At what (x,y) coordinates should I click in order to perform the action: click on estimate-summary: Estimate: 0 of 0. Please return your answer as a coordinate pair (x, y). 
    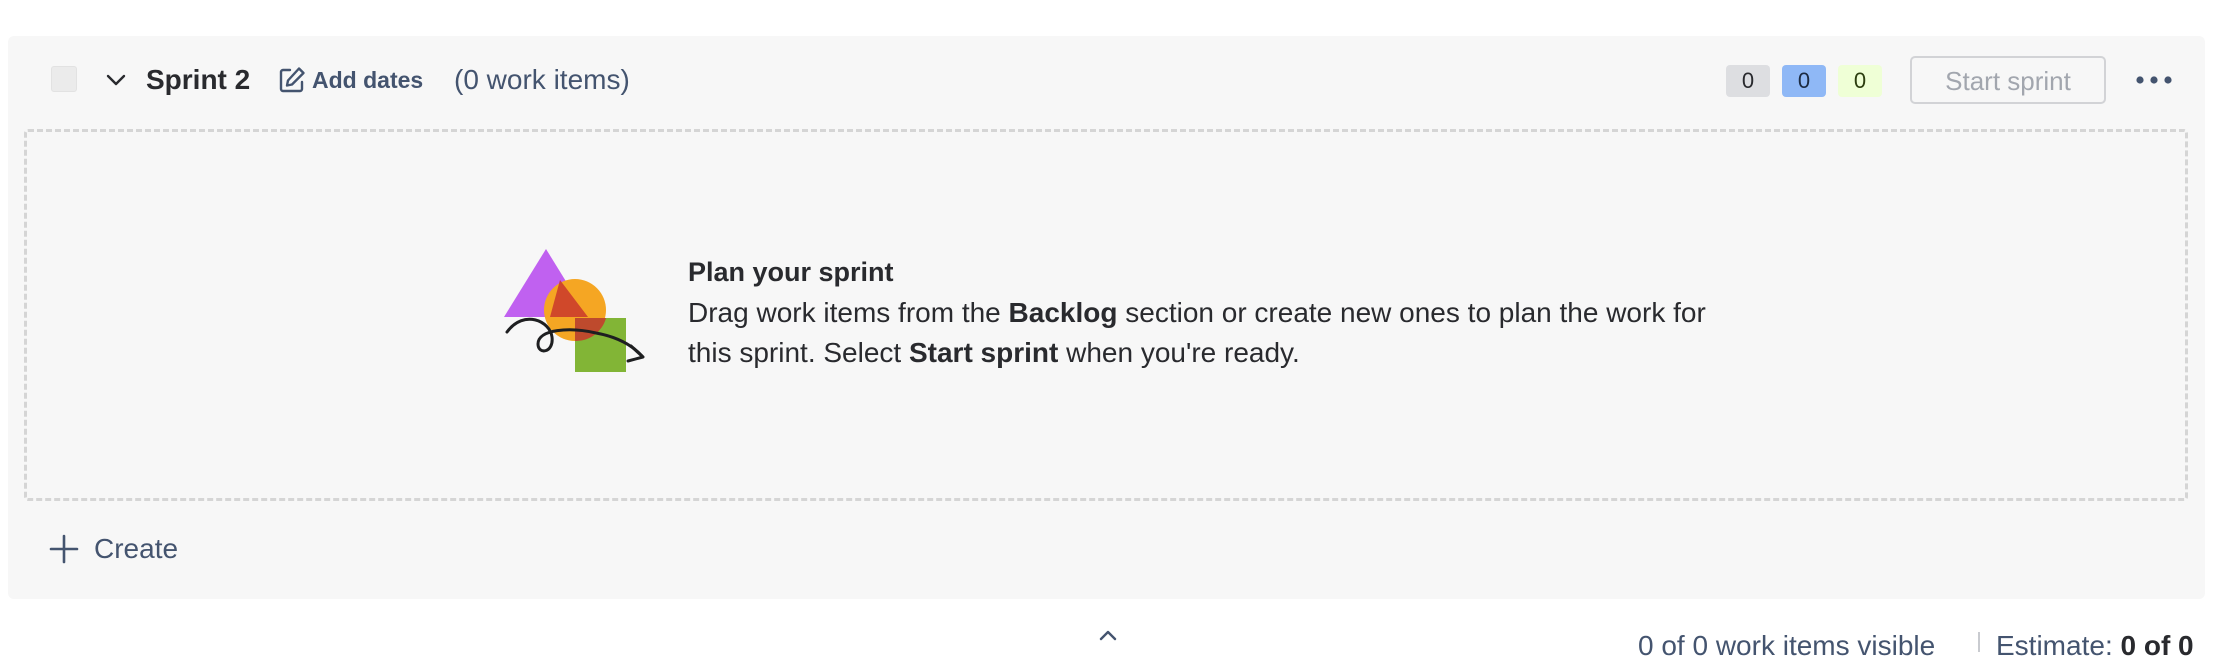
    Looking at the image, I should click on (2095, 645).